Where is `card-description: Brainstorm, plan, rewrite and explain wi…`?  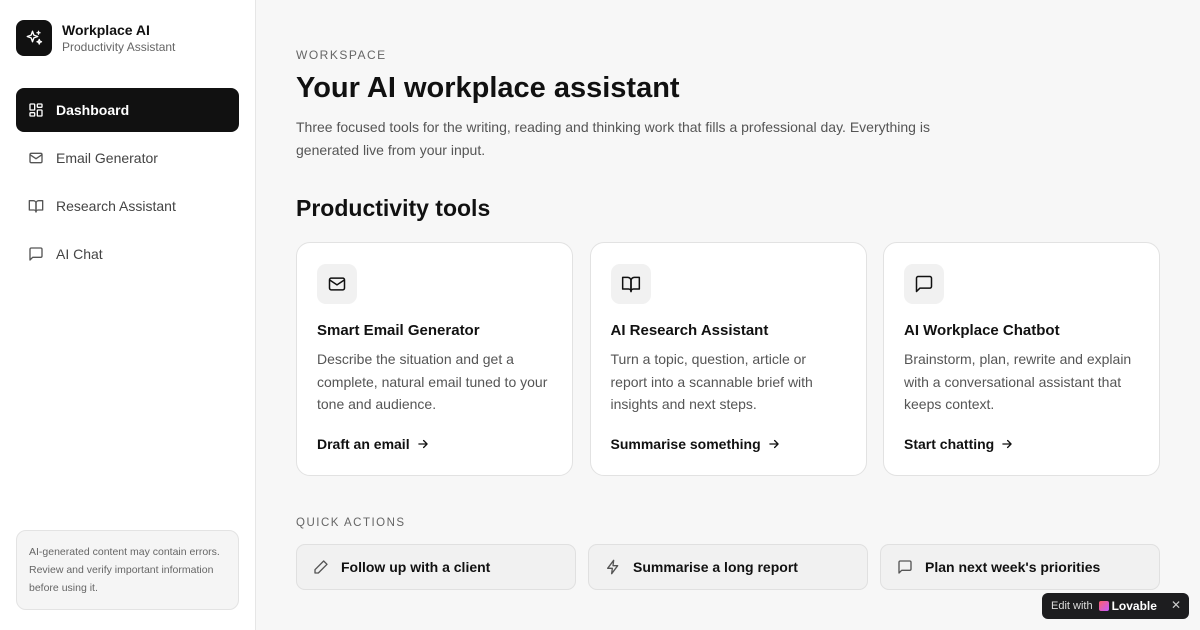 card-description: Brainstorm, plan, rewrite and explain wi… is located at coordinates (1018, 381).